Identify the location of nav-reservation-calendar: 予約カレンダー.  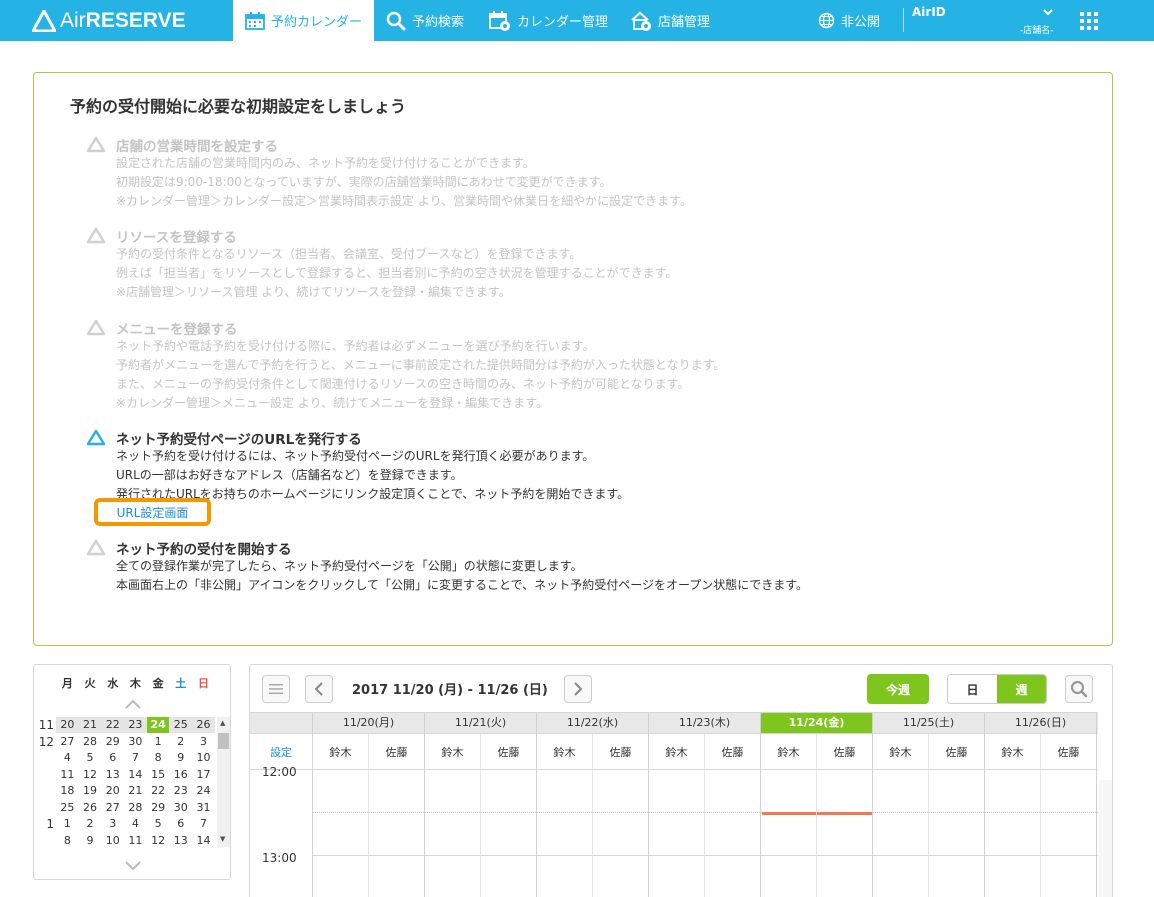
(303, 20).